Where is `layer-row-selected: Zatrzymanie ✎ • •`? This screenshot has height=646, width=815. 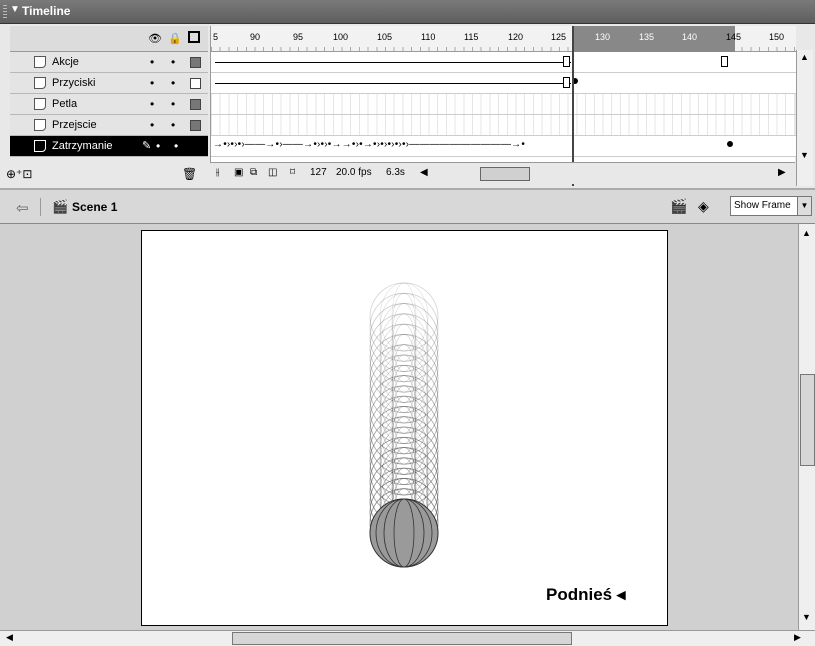 layer-row-selected: Zatrzymanie ✎ • • is located at coordinates (109, 146).